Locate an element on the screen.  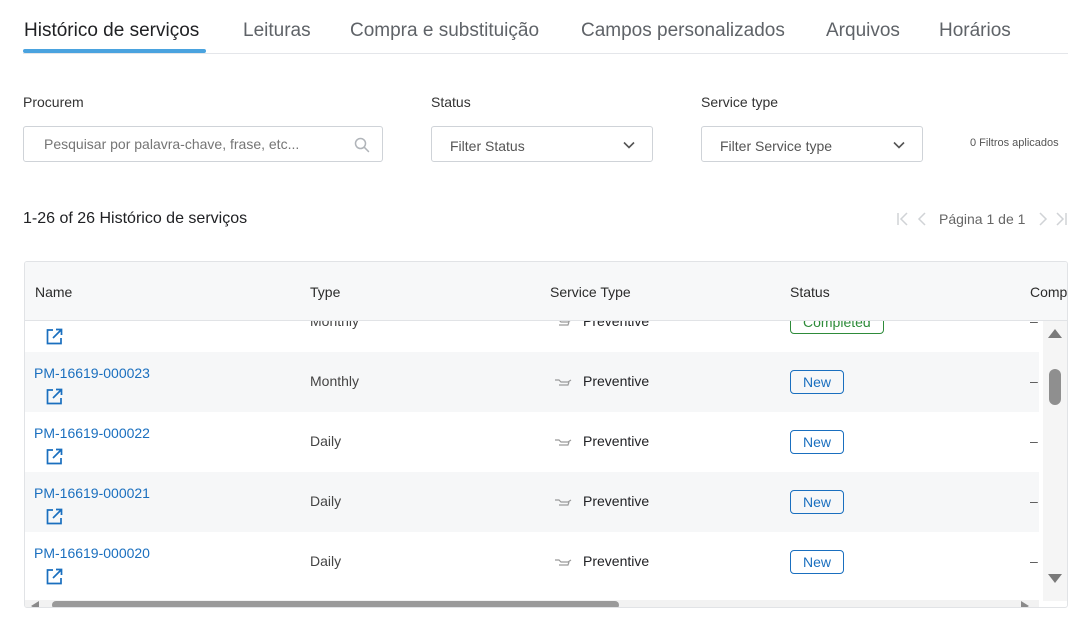
search-input is located at coordinates (194, 144).